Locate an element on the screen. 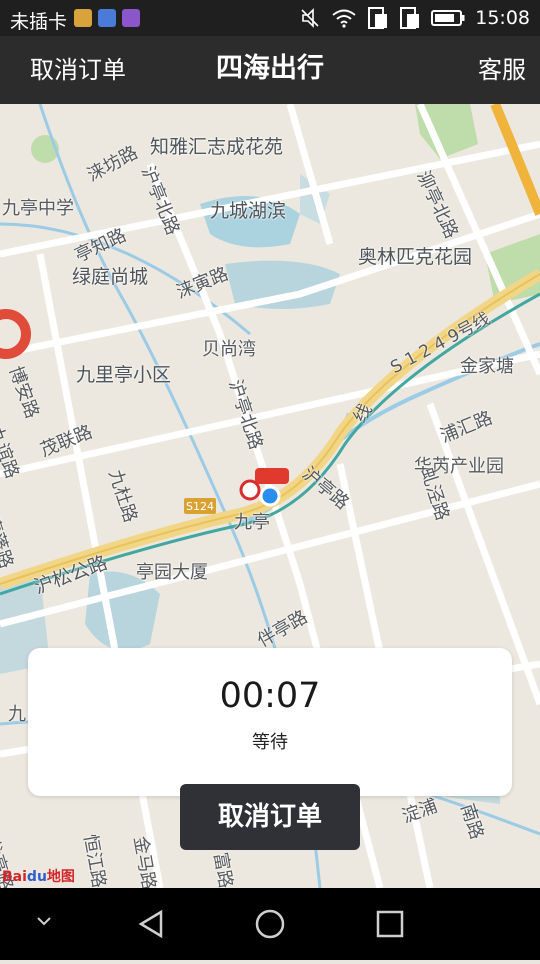  clock: 15:08 is located at coordinates (502, 18).